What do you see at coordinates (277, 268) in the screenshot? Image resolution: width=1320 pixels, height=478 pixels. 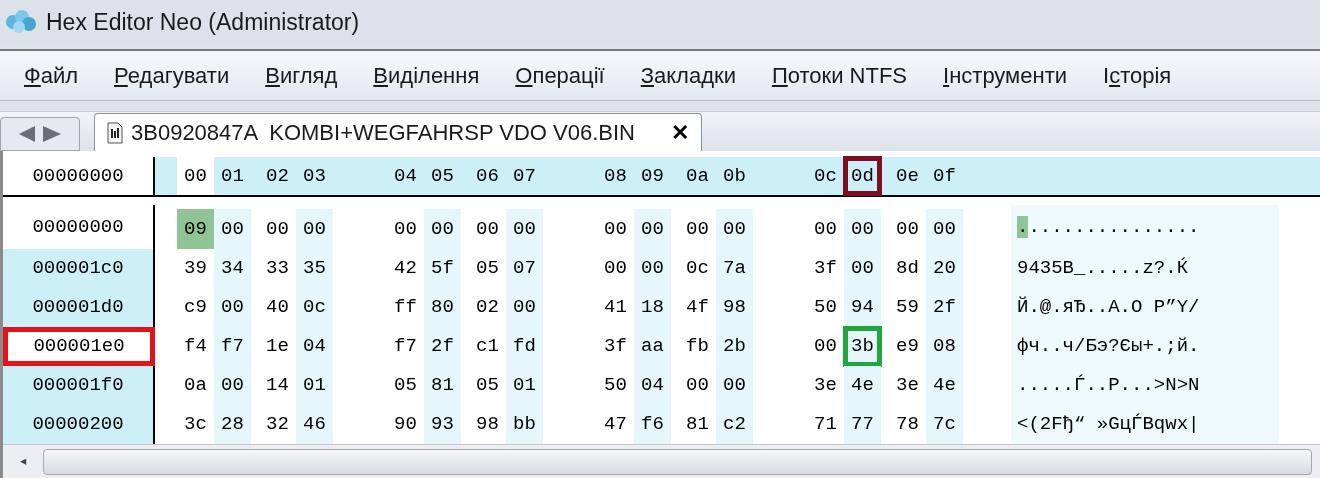 I see `hex-byte: 33` at bounding box center [277, 268].